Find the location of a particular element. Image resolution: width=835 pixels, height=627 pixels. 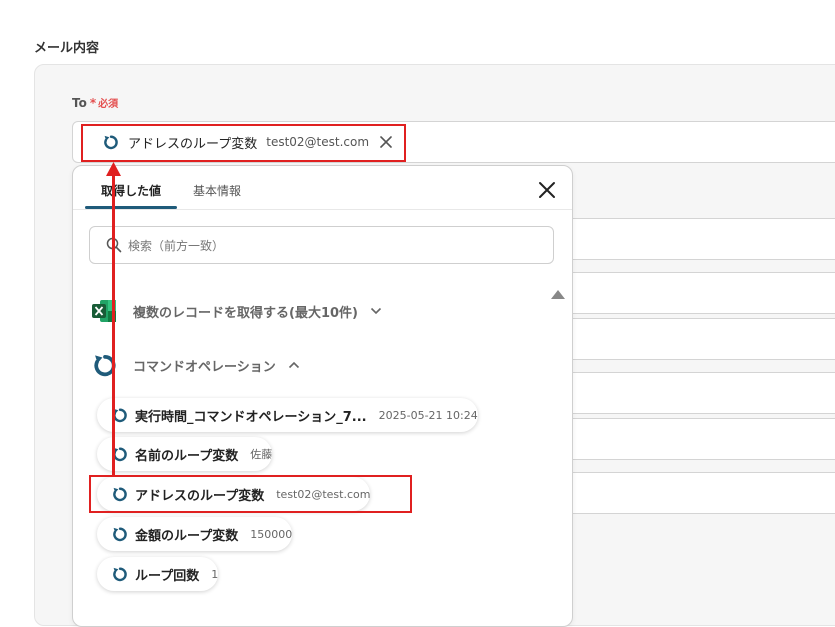

group-excel-records: 複数のレコードを取得する(最大10件) is located at coordinates (236, 311).